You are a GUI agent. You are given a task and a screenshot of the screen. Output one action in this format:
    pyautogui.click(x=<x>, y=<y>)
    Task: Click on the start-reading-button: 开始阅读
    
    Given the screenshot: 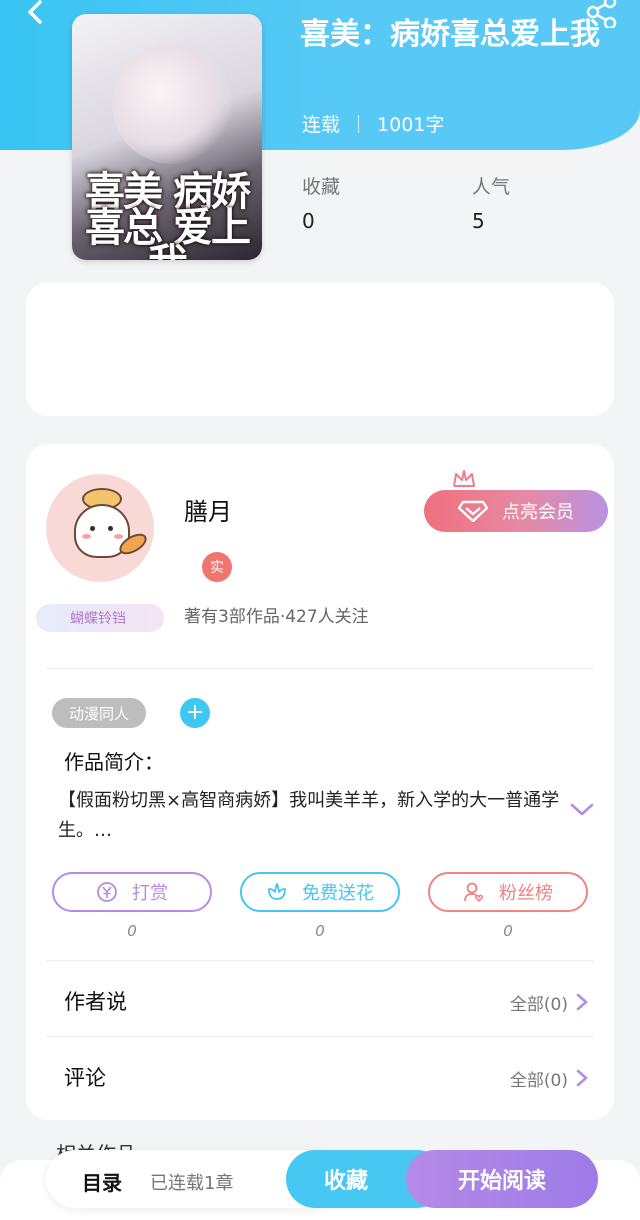 What is the action you would take?
    pyautogui.click(x=502, y=1179)
    